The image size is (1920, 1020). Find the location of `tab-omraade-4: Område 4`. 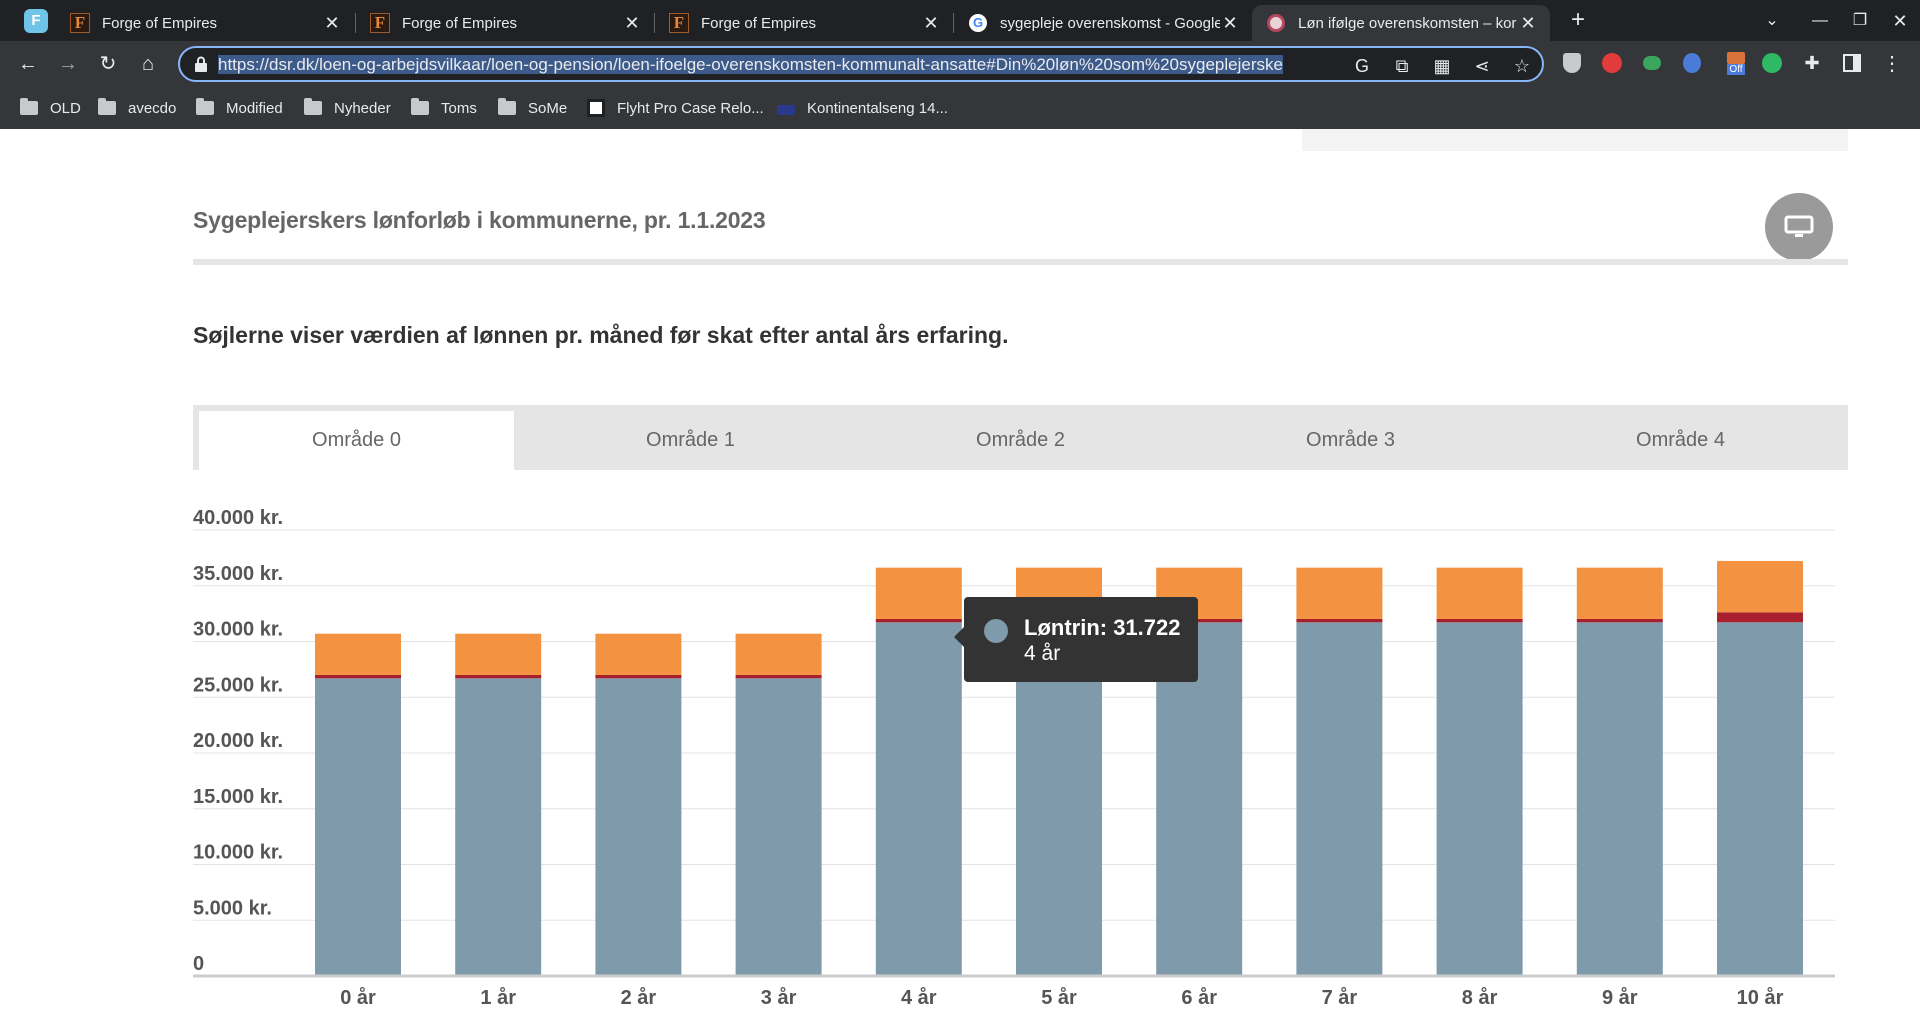

tab-omraade-4: Område 4 is located at coordinates (1680, 440).